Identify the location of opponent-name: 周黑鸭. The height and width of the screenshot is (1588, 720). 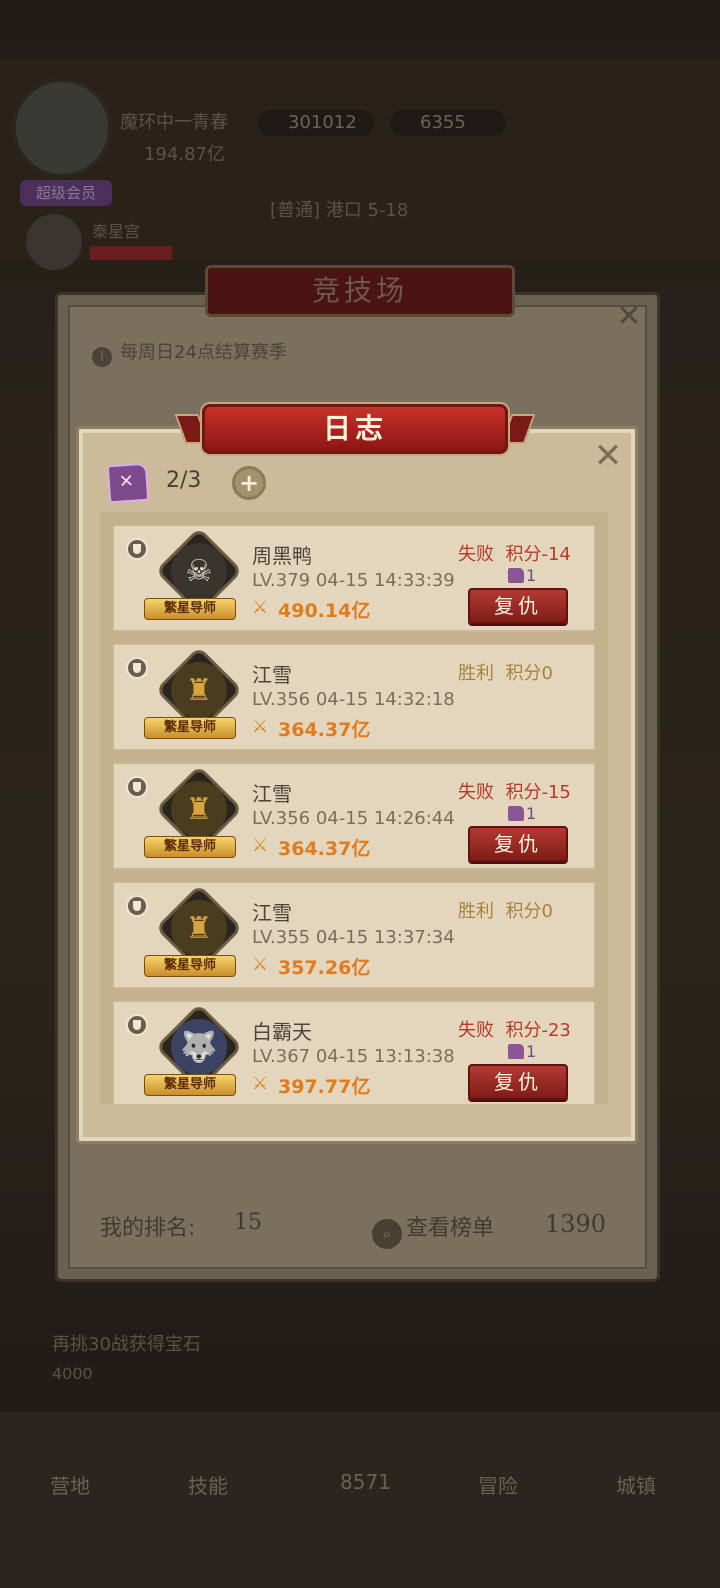
(282, 556).